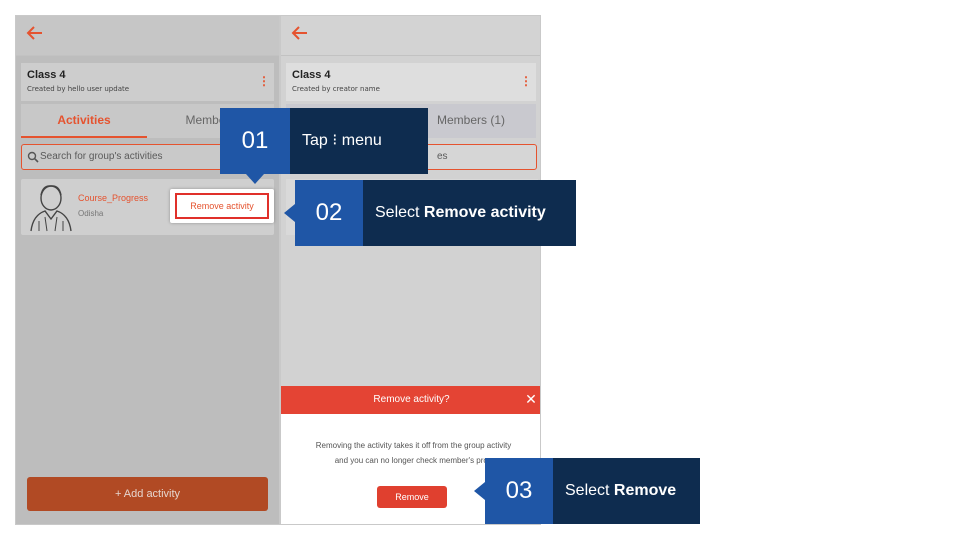  I want to click on callout-text-bold: Remove, so click(645, 490).